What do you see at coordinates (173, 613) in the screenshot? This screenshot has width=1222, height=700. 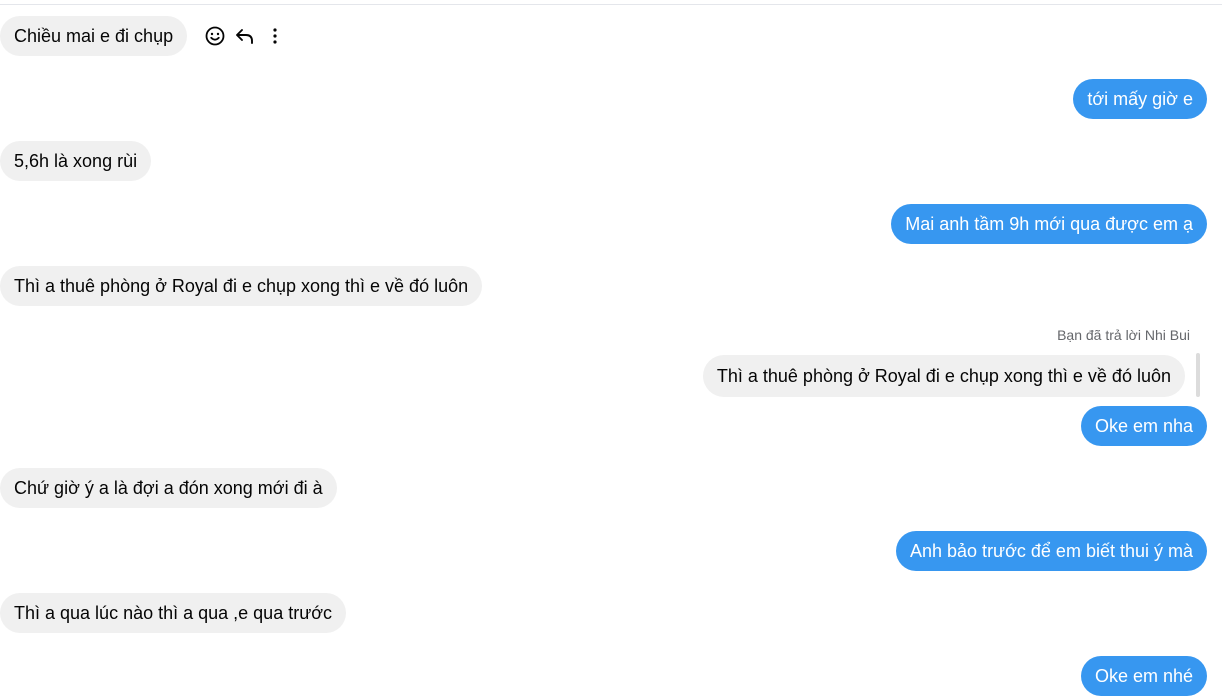 I see `incoming-message: Thì a qua lúc nào thì a qua ,e qua trước` at bounding box center [173, 613].